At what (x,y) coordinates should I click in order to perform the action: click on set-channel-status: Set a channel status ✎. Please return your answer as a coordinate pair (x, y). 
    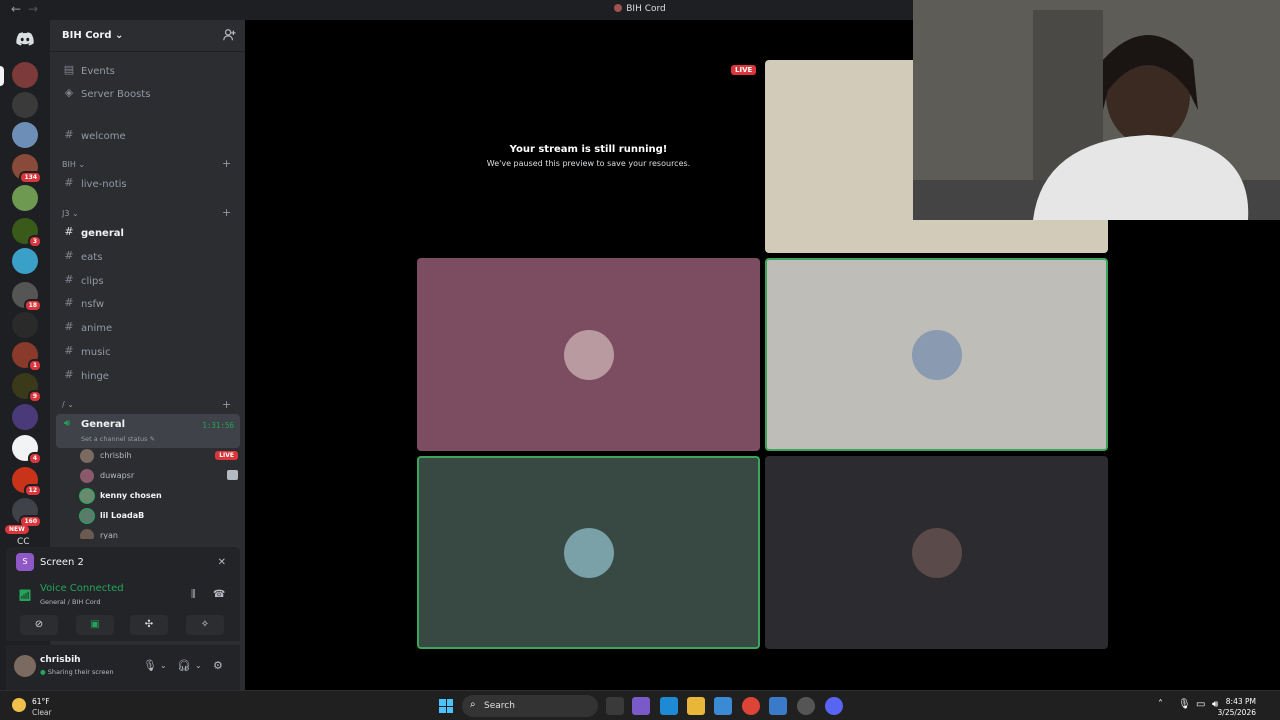
    Looking at the image, I should click on (118, 439).